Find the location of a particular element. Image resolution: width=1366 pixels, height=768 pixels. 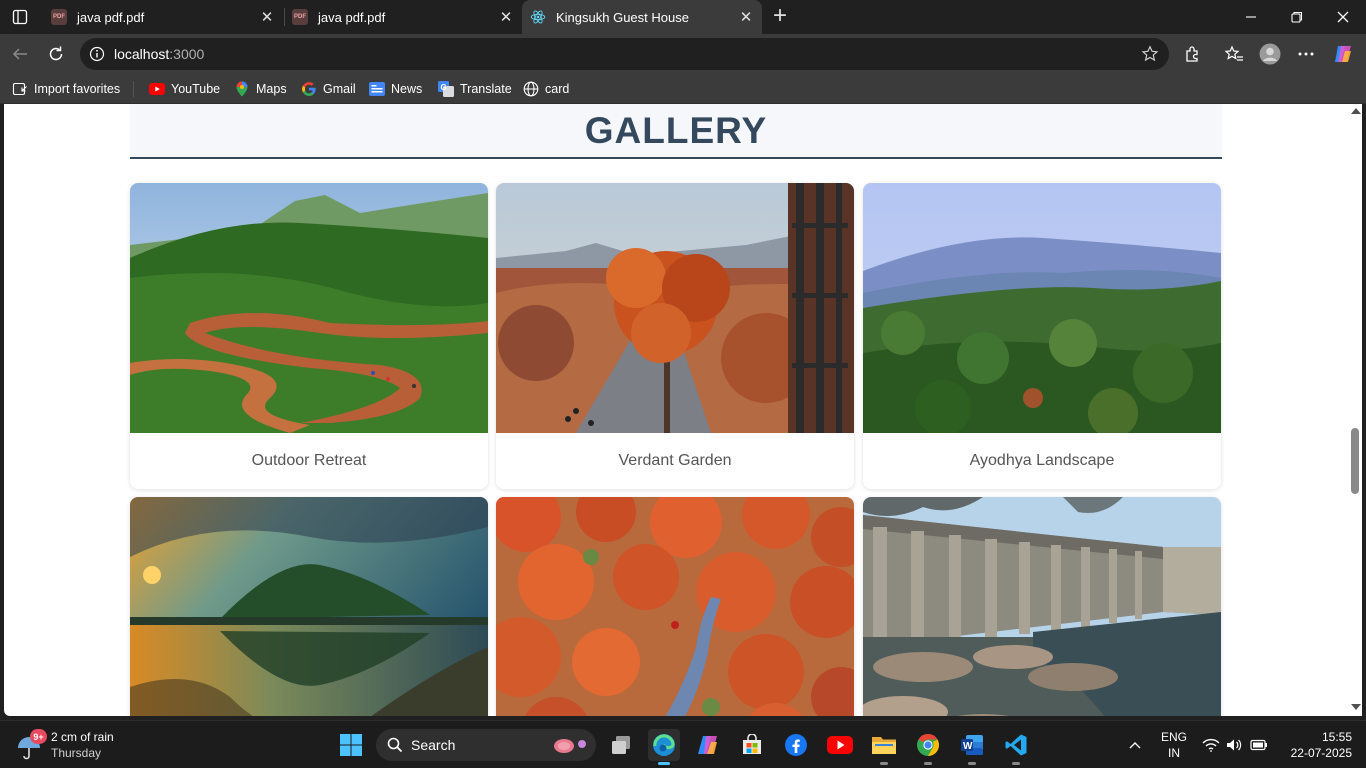

vscode-app is located at coordinates (1016, 747).